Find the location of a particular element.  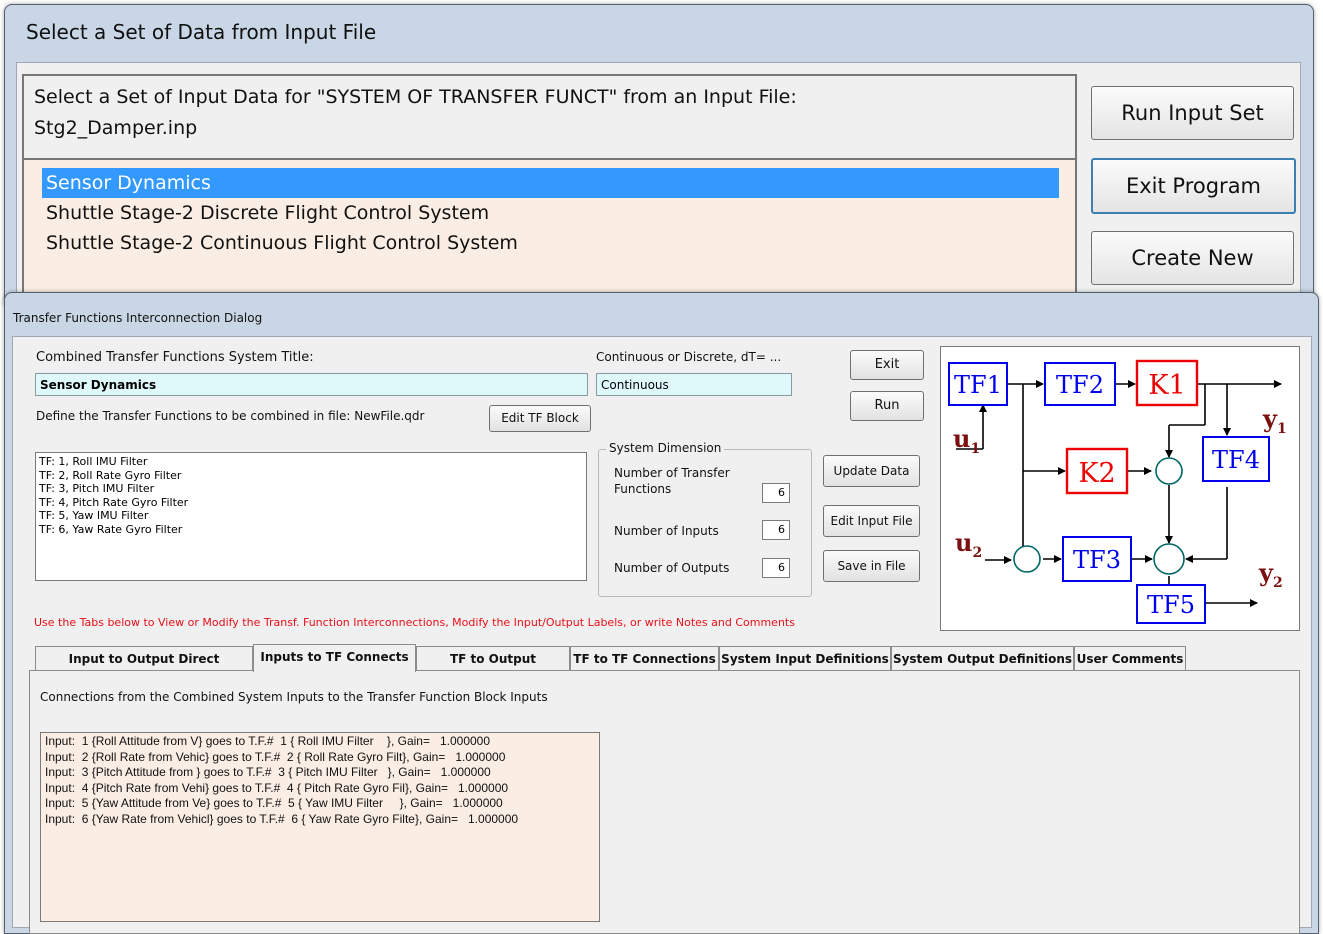

list-item: TF: 5, Yaw IMU Filter is located at coordinates (311, 516).